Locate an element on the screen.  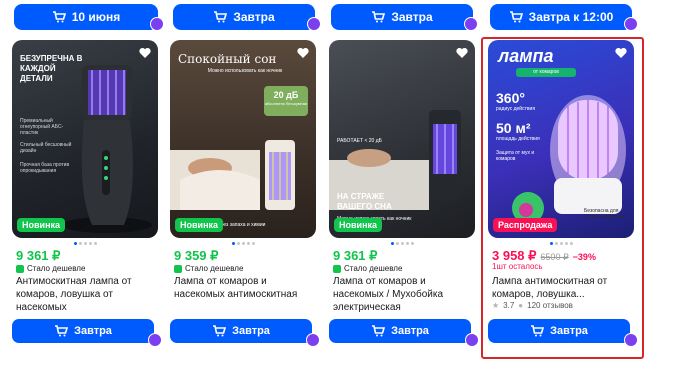
delivery-button-label: 10 июня is located at coordinates (96, 17).